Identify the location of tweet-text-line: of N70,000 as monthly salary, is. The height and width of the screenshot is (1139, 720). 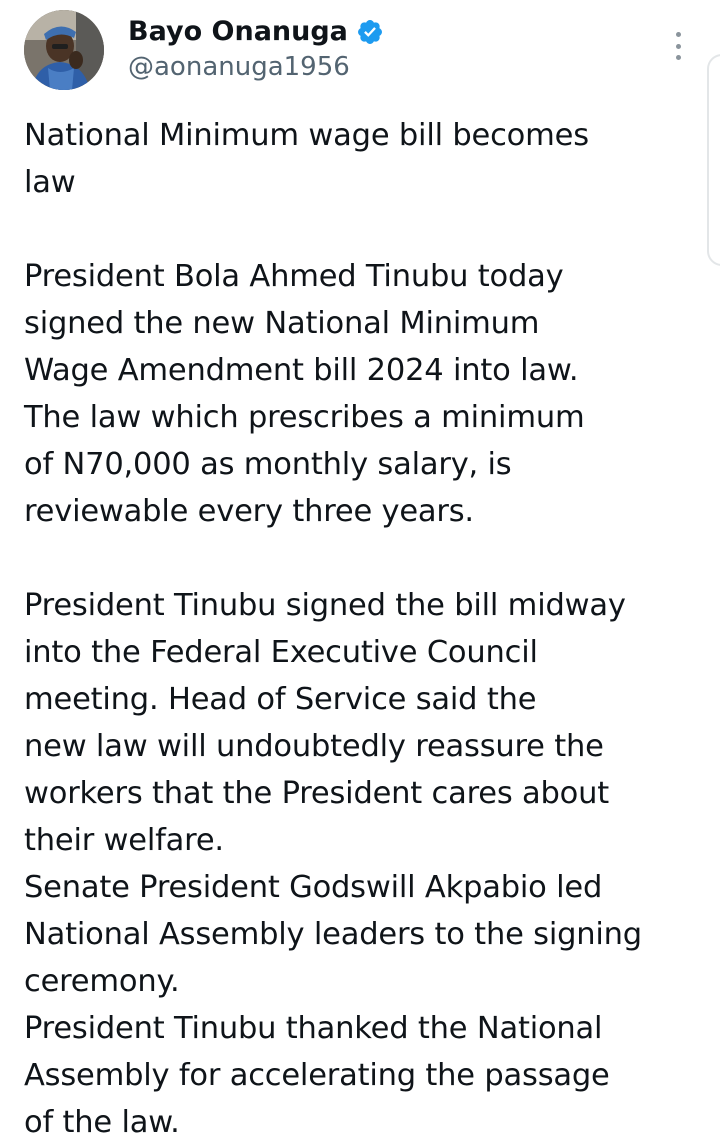
(268, 464).